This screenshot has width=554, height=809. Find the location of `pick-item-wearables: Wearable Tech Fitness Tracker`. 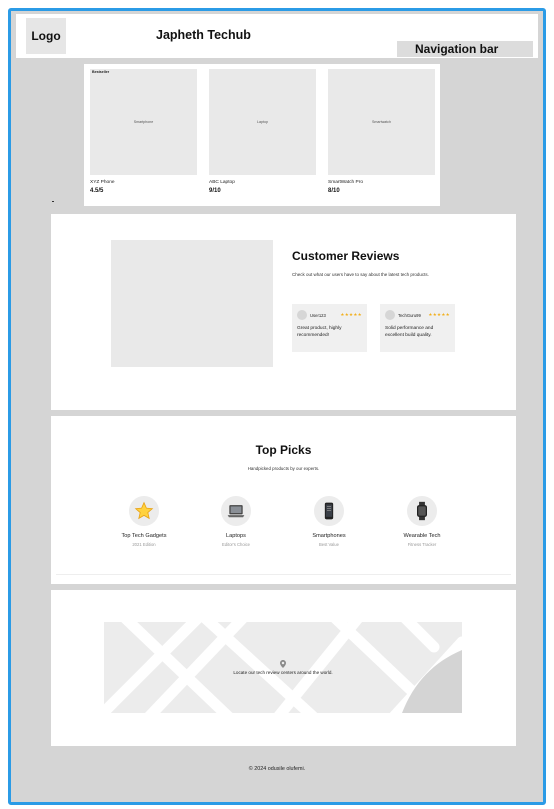

pick-item-wearables: Wearable Tech Fitness Tracker is located at coordinates (422, 521).